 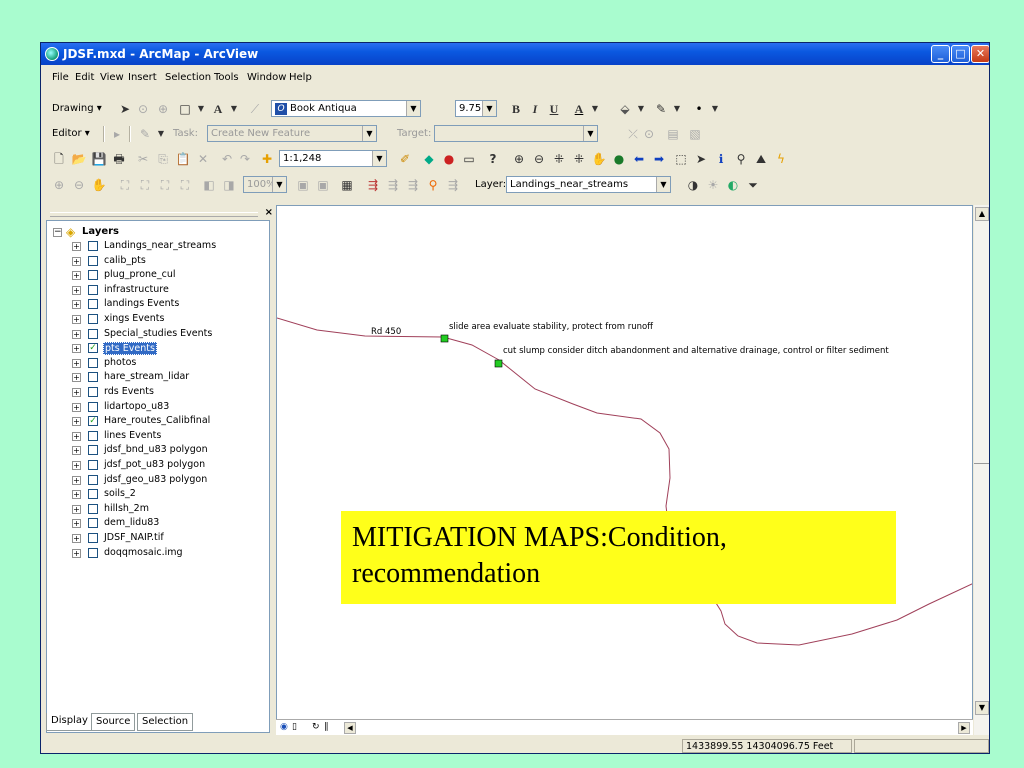 What do you see at coordinates (633, 134) in the screenshot?
I see `split-tool-icon: ⤫` at bounding box center [633, 134].